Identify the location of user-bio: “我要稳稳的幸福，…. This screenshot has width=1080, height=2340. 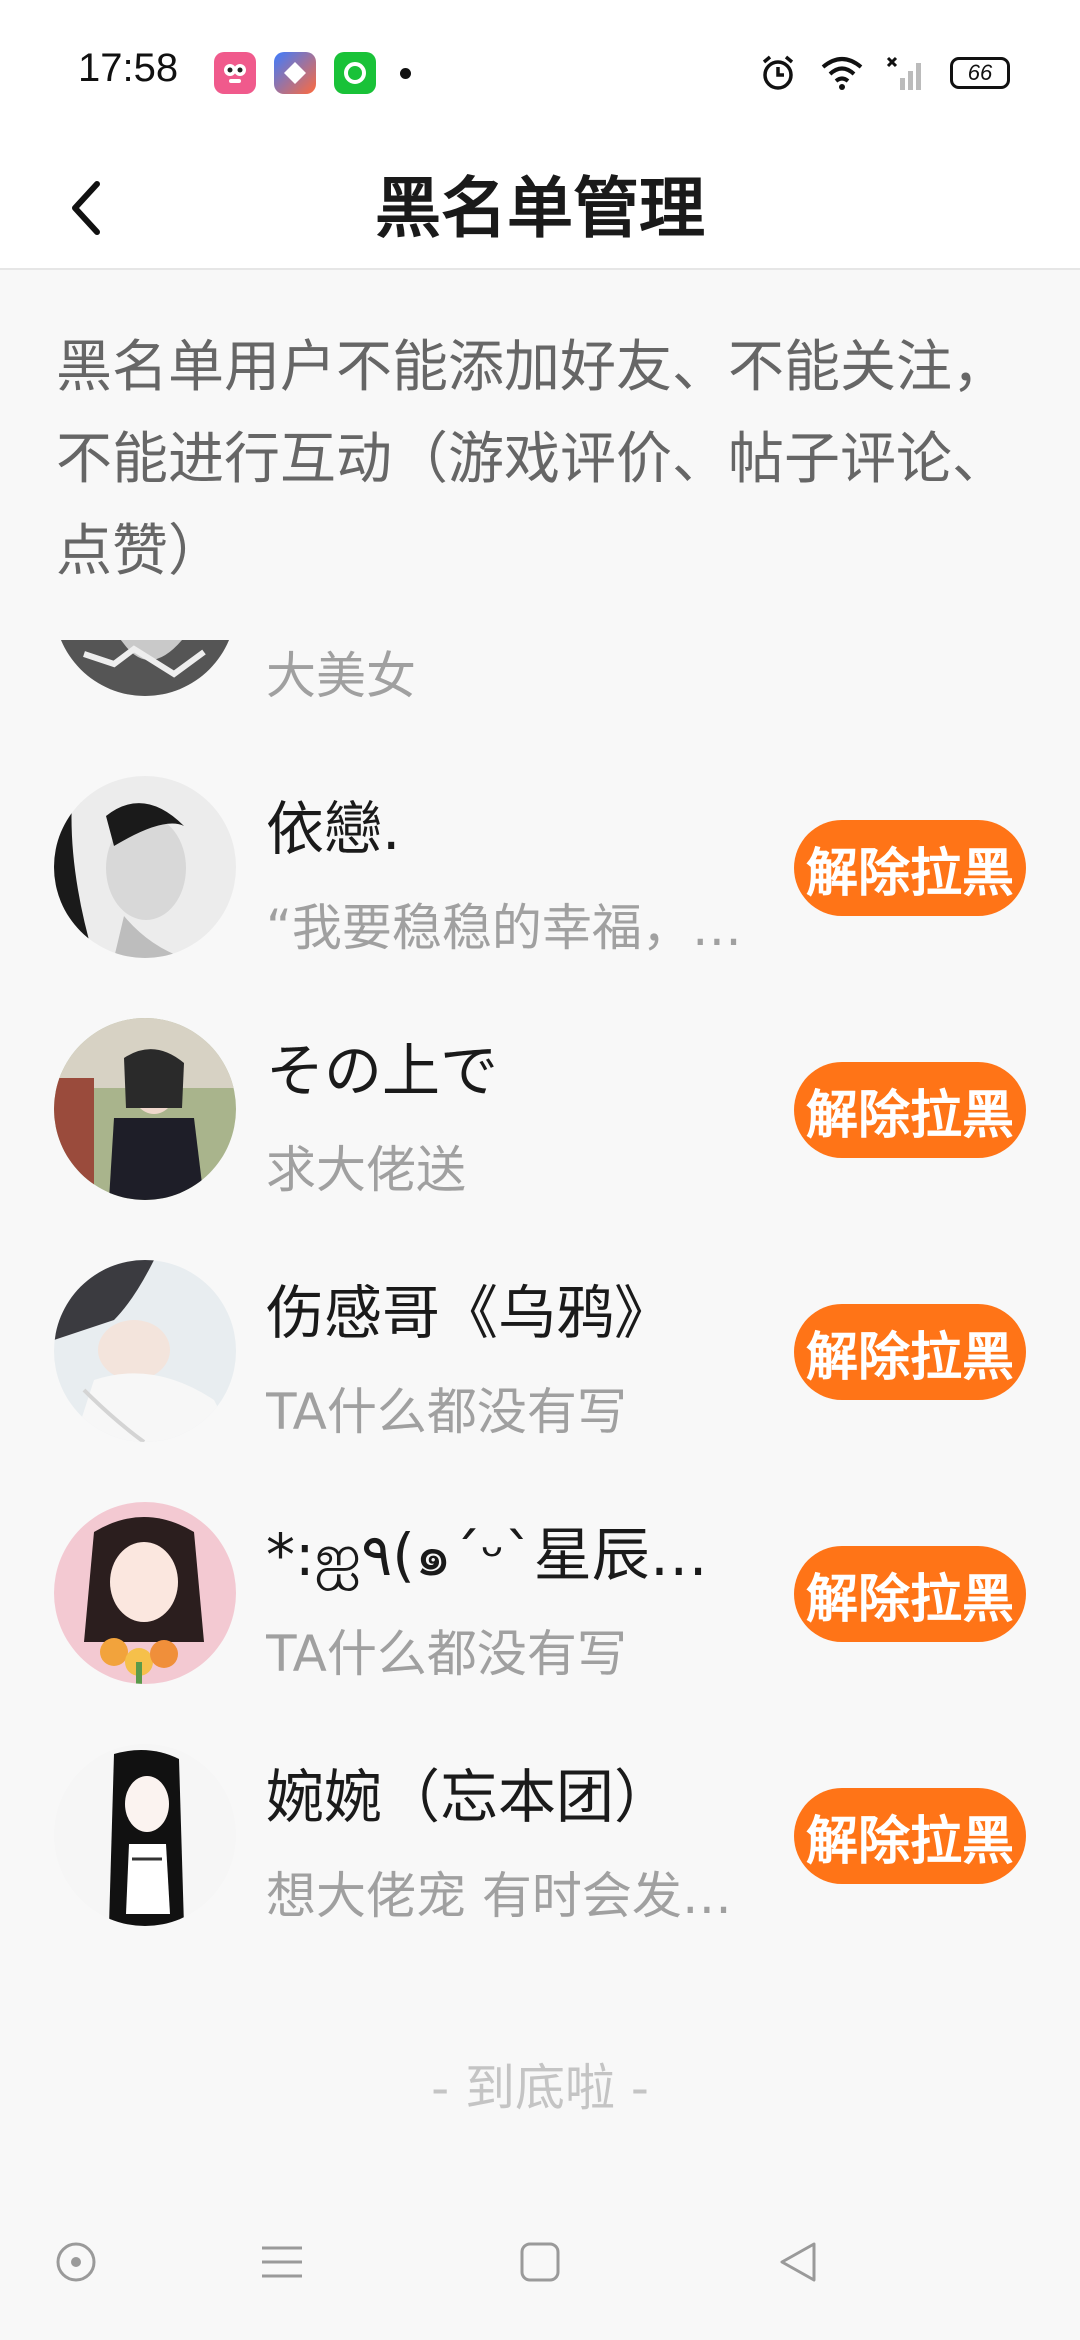
(504, 928).